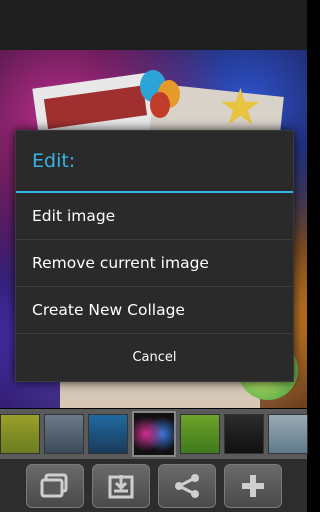 Image resolution: width=320 pixels, height=512 pixels. What do you see at coordinates (154, 162) in the screenshot?
I see `dialog-title: Edit:` at bounding box center [154, 162].